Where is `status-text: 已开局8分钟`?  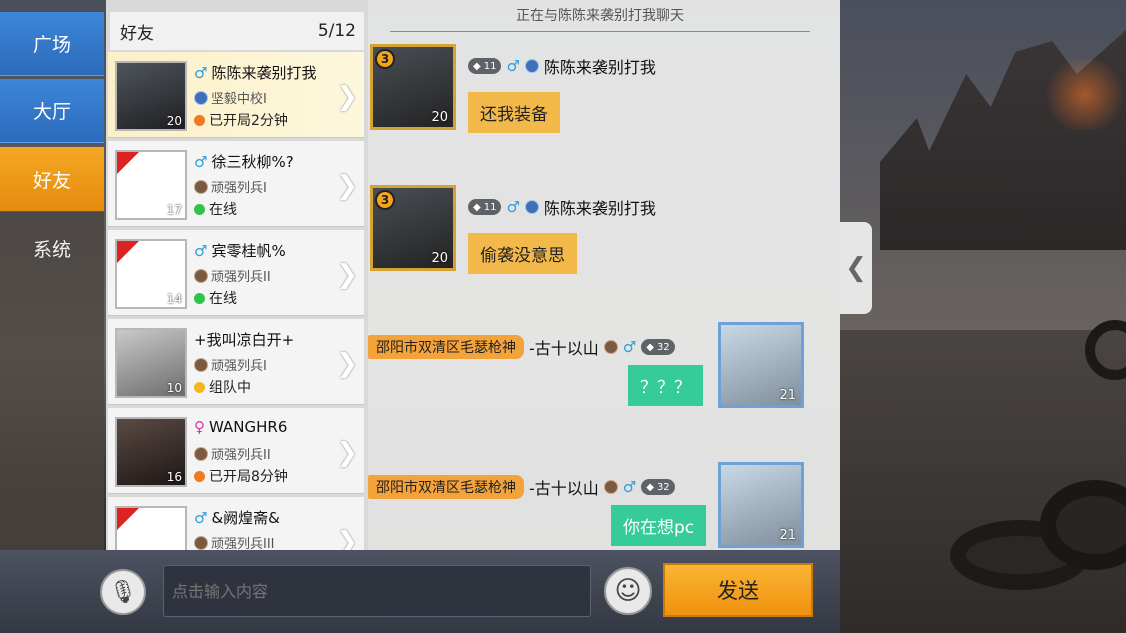 status-text: 已开局8分钟 is located at coordinates (248, 477).